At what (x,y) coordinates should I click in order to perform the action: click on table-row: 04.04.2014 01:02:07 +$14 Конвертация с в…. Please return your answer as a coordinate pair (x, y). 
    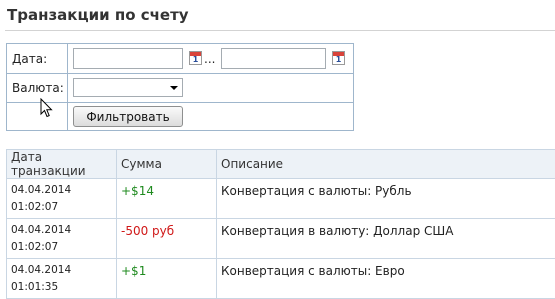
    Looking at the image, I should click on (281, 199).